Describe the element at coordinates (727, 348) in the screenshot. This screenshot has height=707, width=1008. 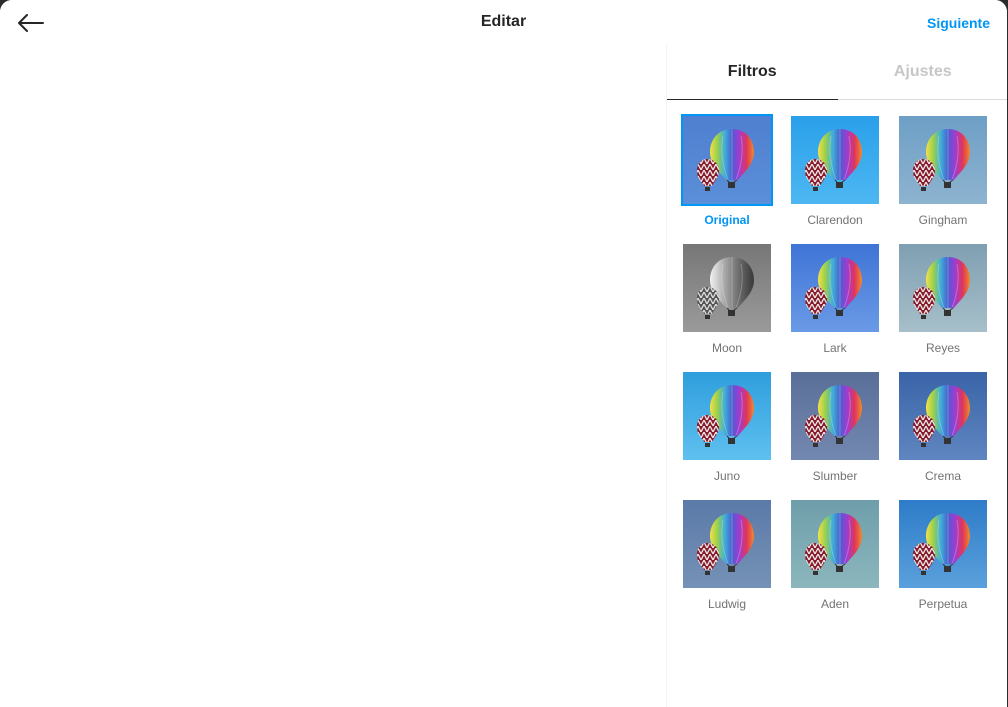
I see `filter-label: Moon` at that location.